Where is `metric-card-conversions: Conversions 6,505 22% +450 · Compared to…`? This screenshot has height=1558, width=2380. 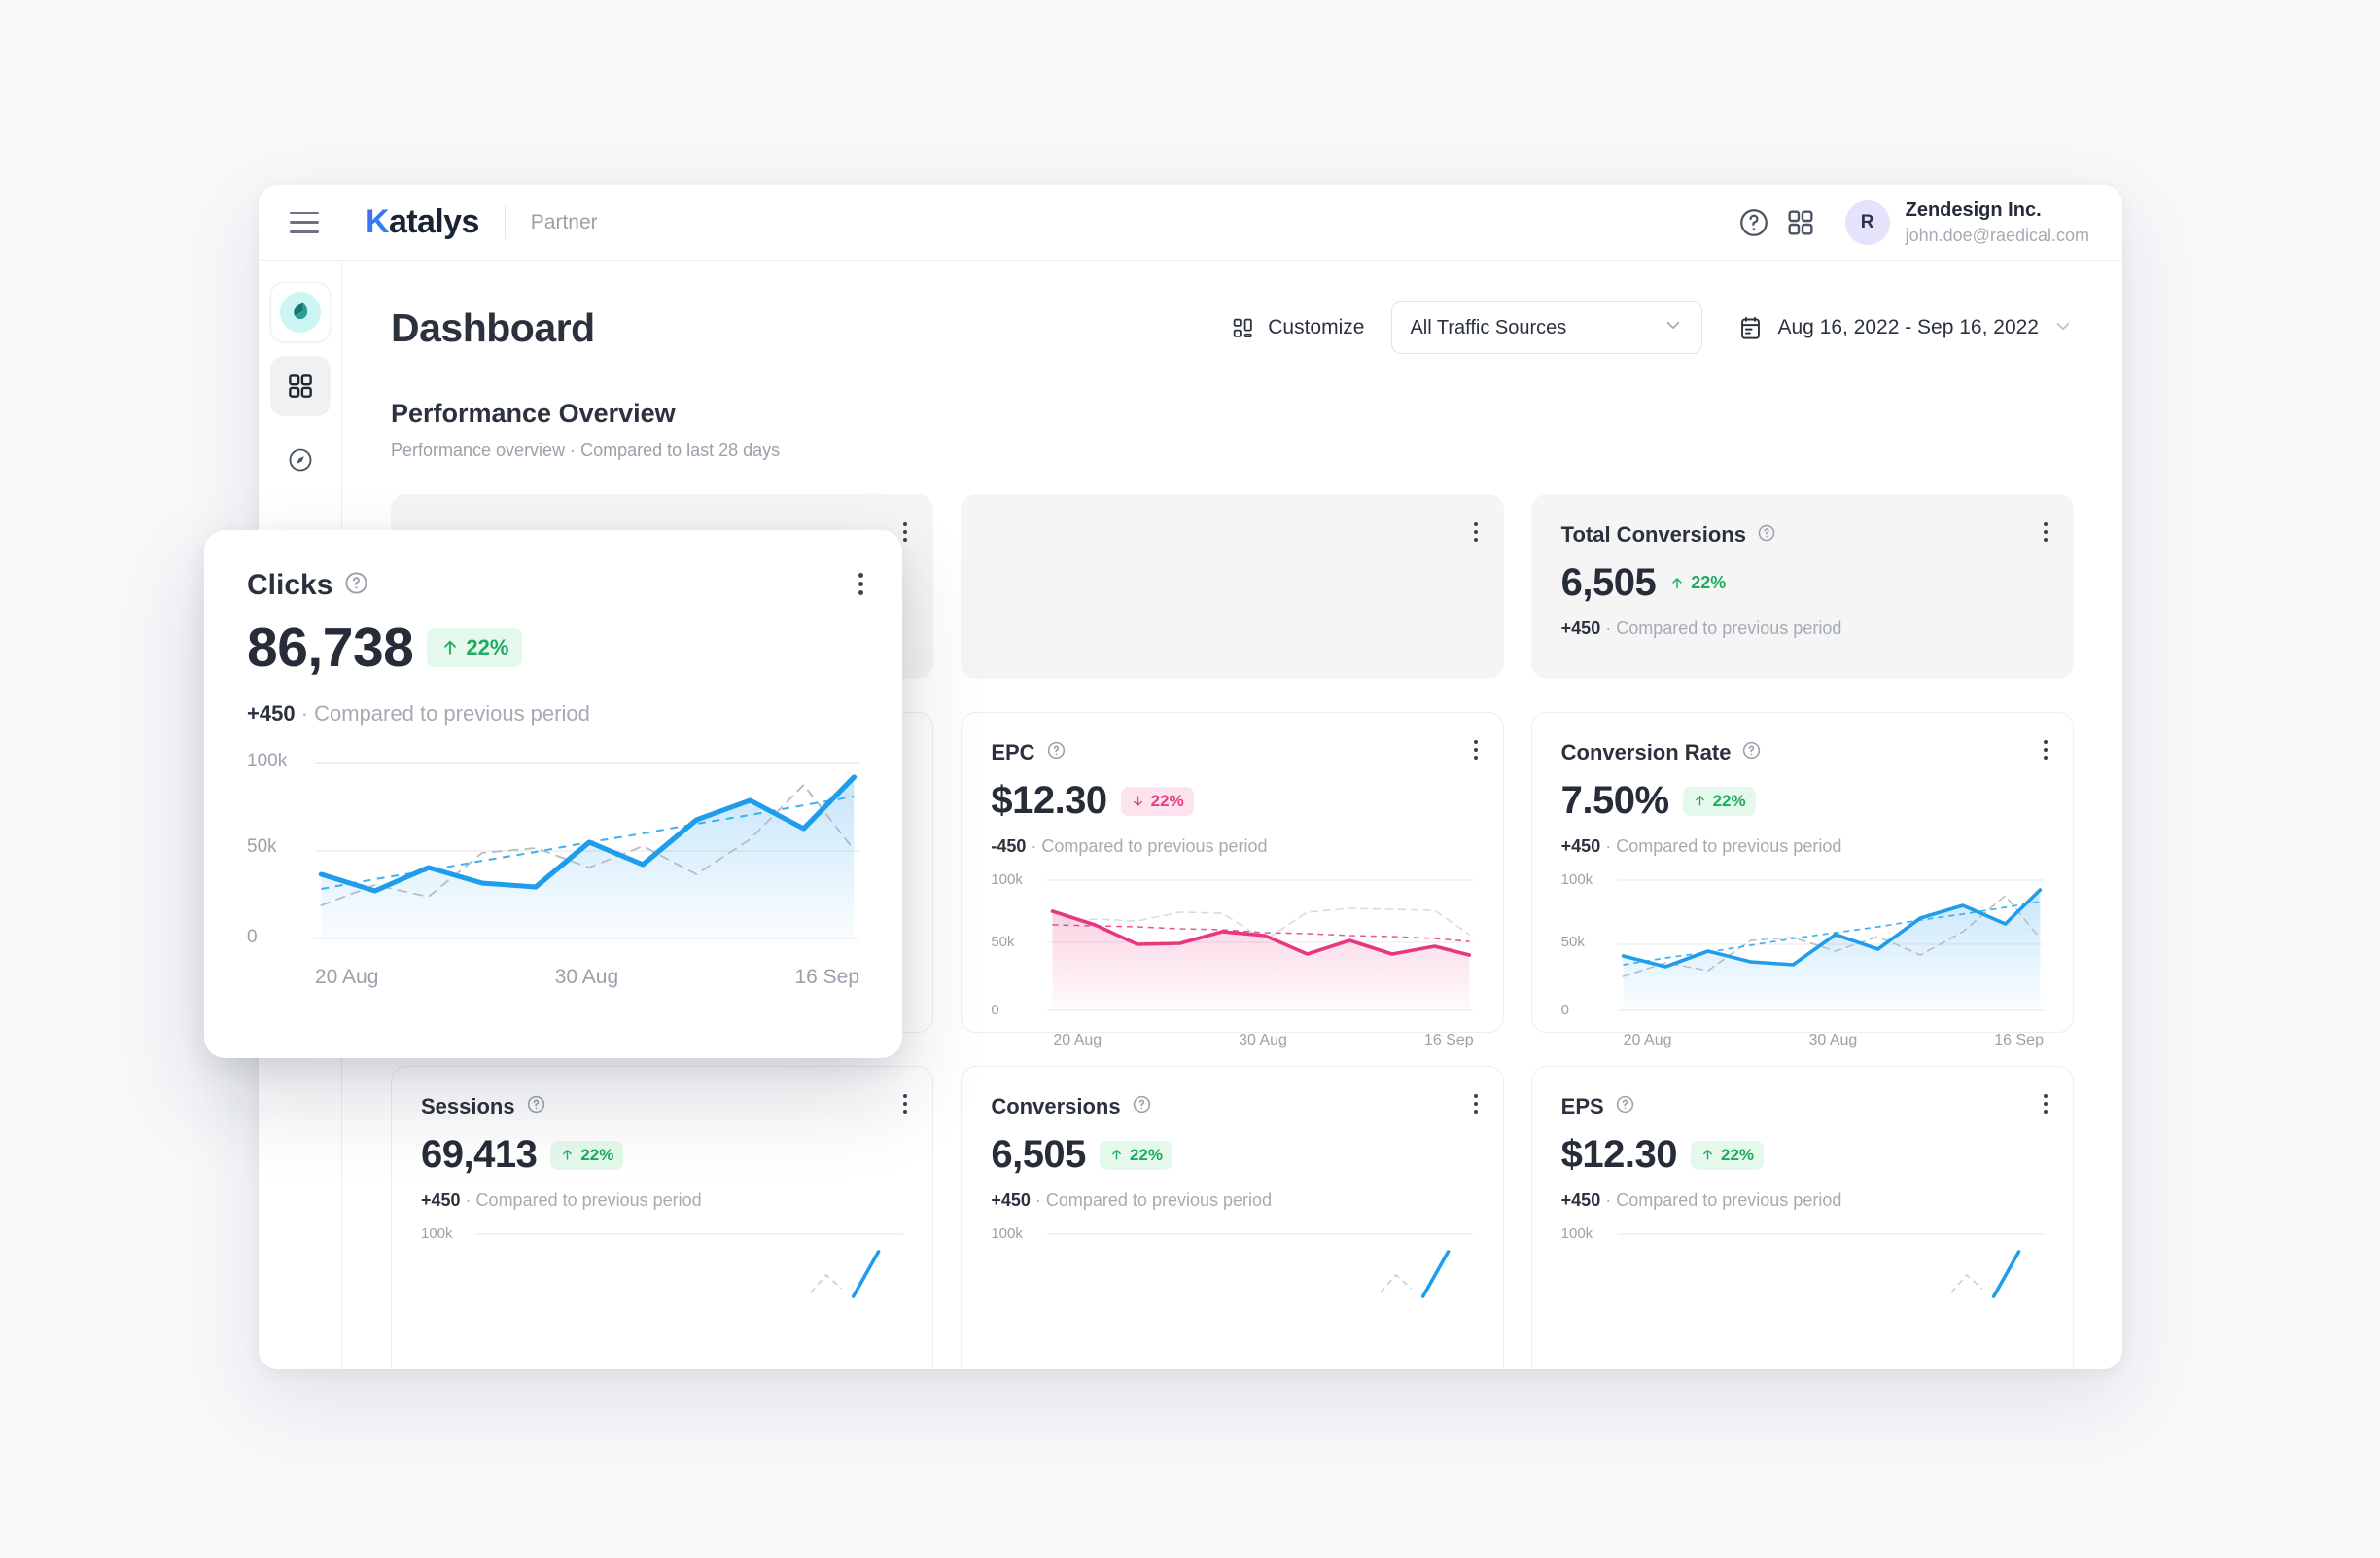 metric-card-conversions: Conversions 6,505 22% +450 · Compared to… is located at coordinates (1232, 1217).